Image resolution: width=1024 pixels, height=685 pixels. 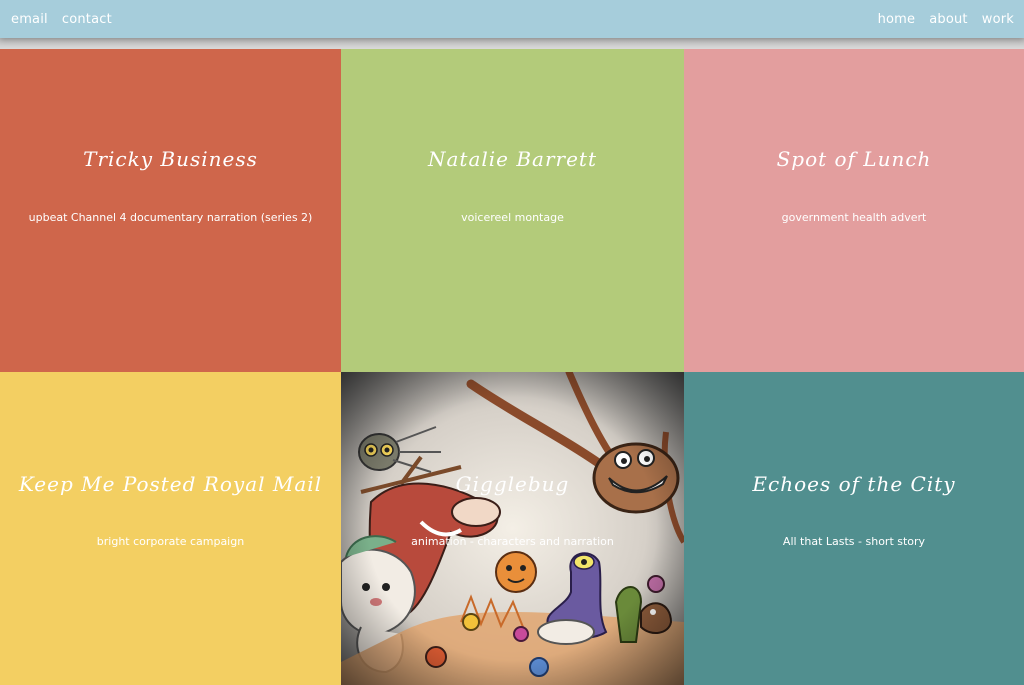 What do you see at coordinates (87, 19) in the screenshot?
I see `nav-link-contact: contact` at bounding box center [87, 19].